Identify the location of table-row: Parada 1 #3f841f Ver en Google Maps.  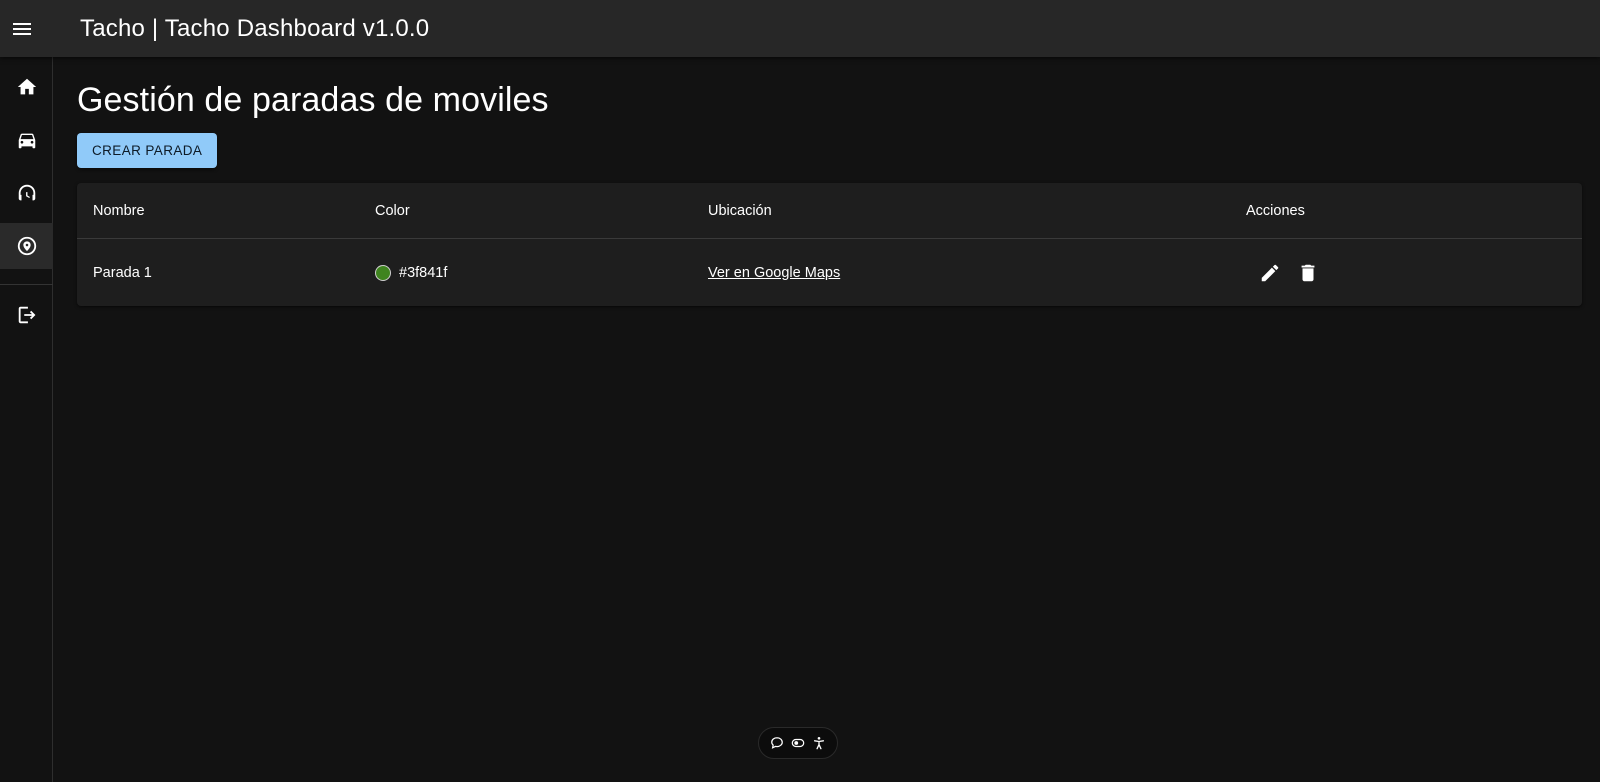
(829, 272).